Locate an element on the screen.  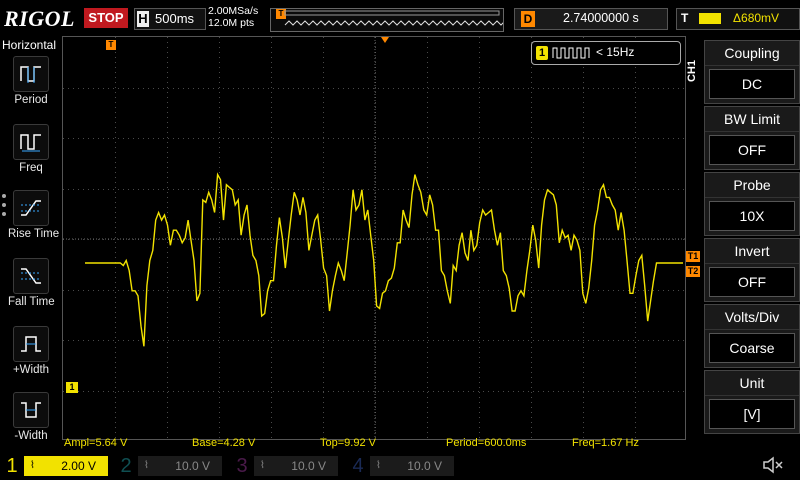
period-label: Period is located at coordinates (31, 100).